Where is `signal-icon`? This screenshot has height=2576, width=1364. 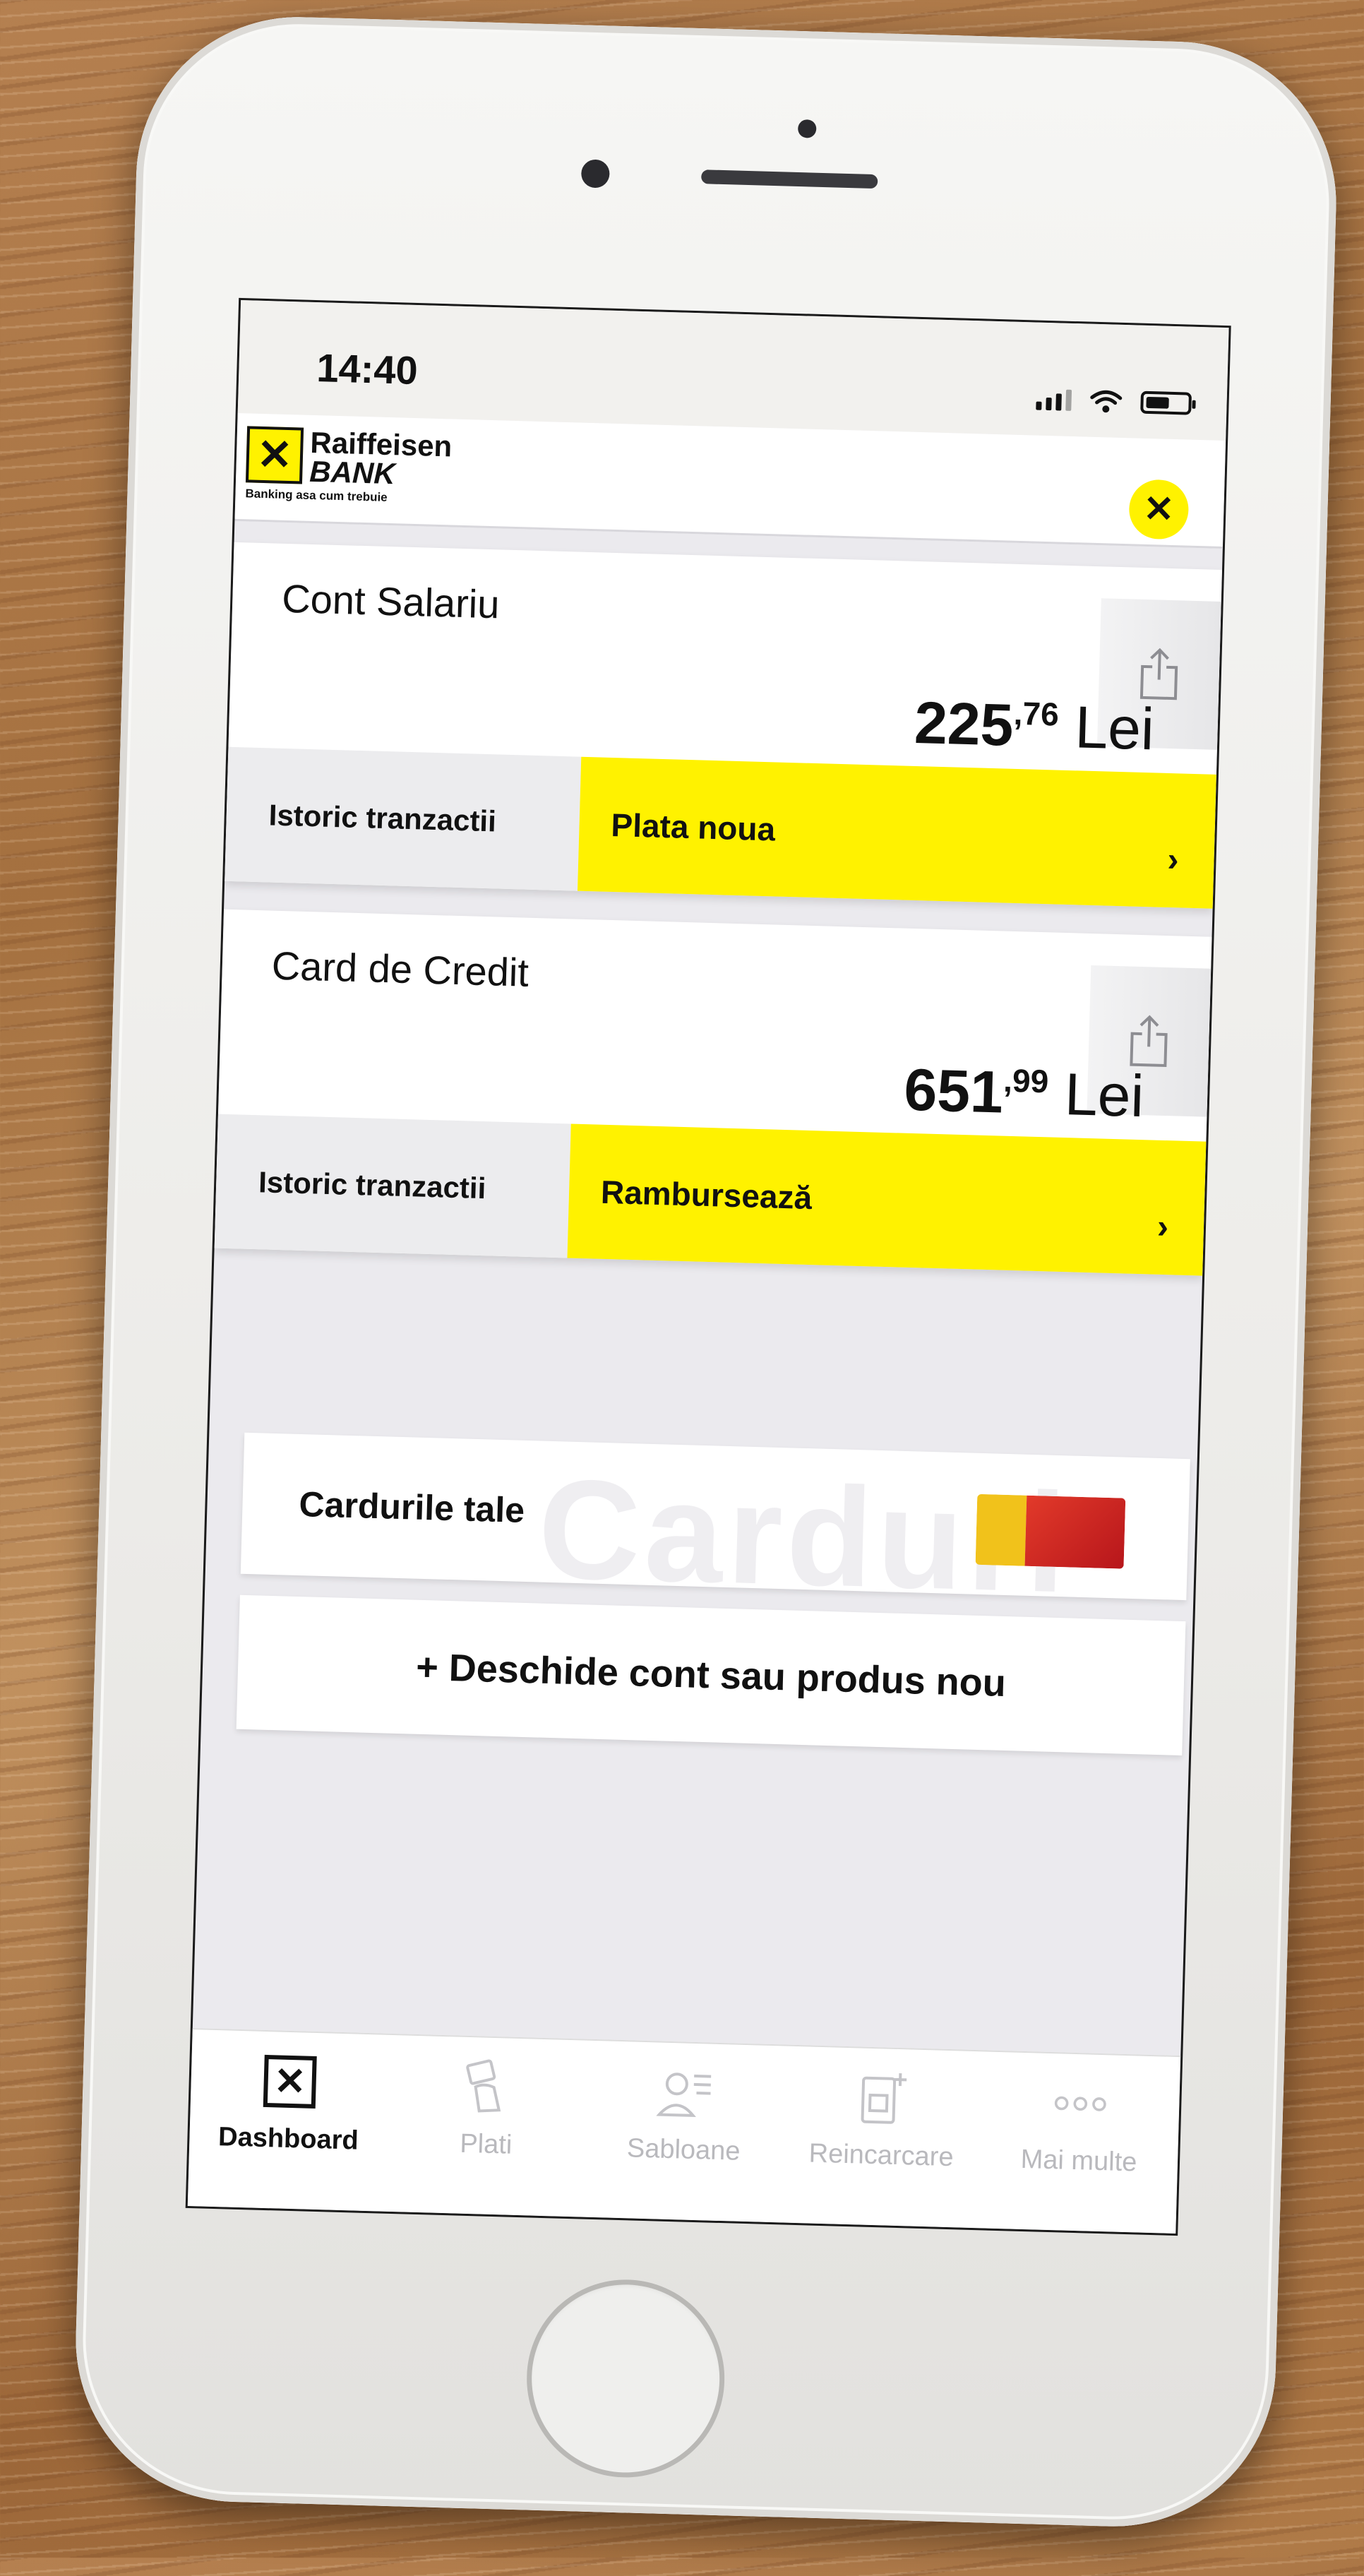
signal-icon is located at coordinates (1054, 400).